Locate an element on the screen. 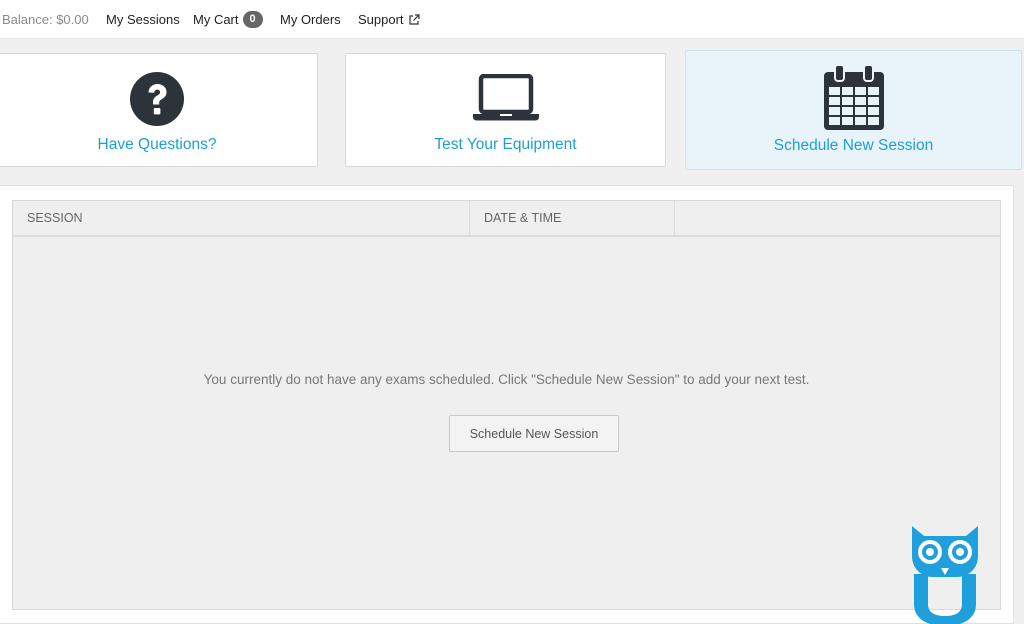 This screenshot has height=624, width=1024. nav-support: Support is located at coordinates (389, 19).